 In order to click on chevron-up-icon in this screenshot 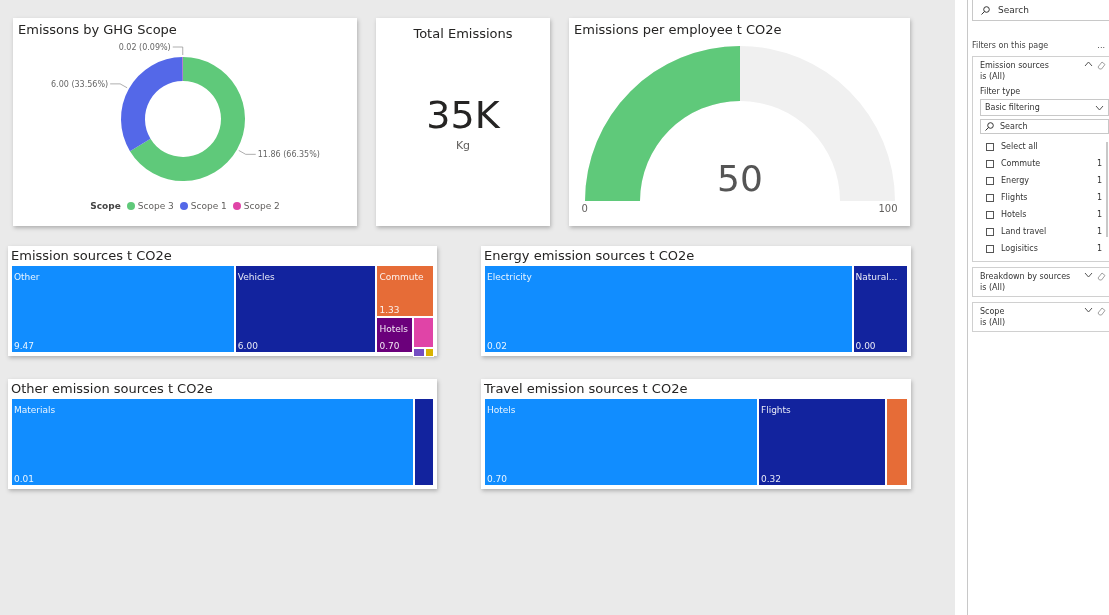, I will do `click(1088, 64)`.